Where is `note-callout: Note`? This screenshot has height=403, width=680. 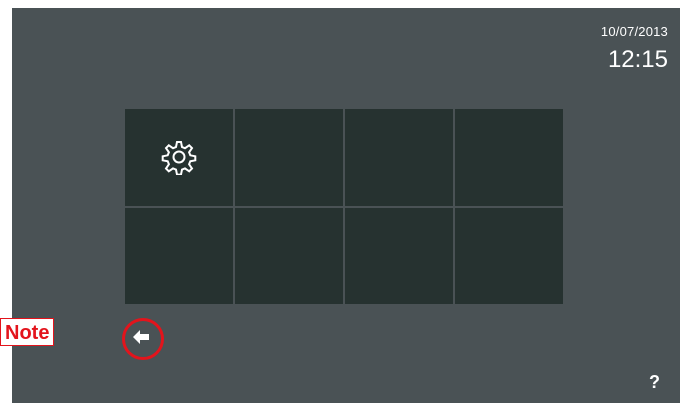
note-callout: Note is located at coordinates (27, 332).